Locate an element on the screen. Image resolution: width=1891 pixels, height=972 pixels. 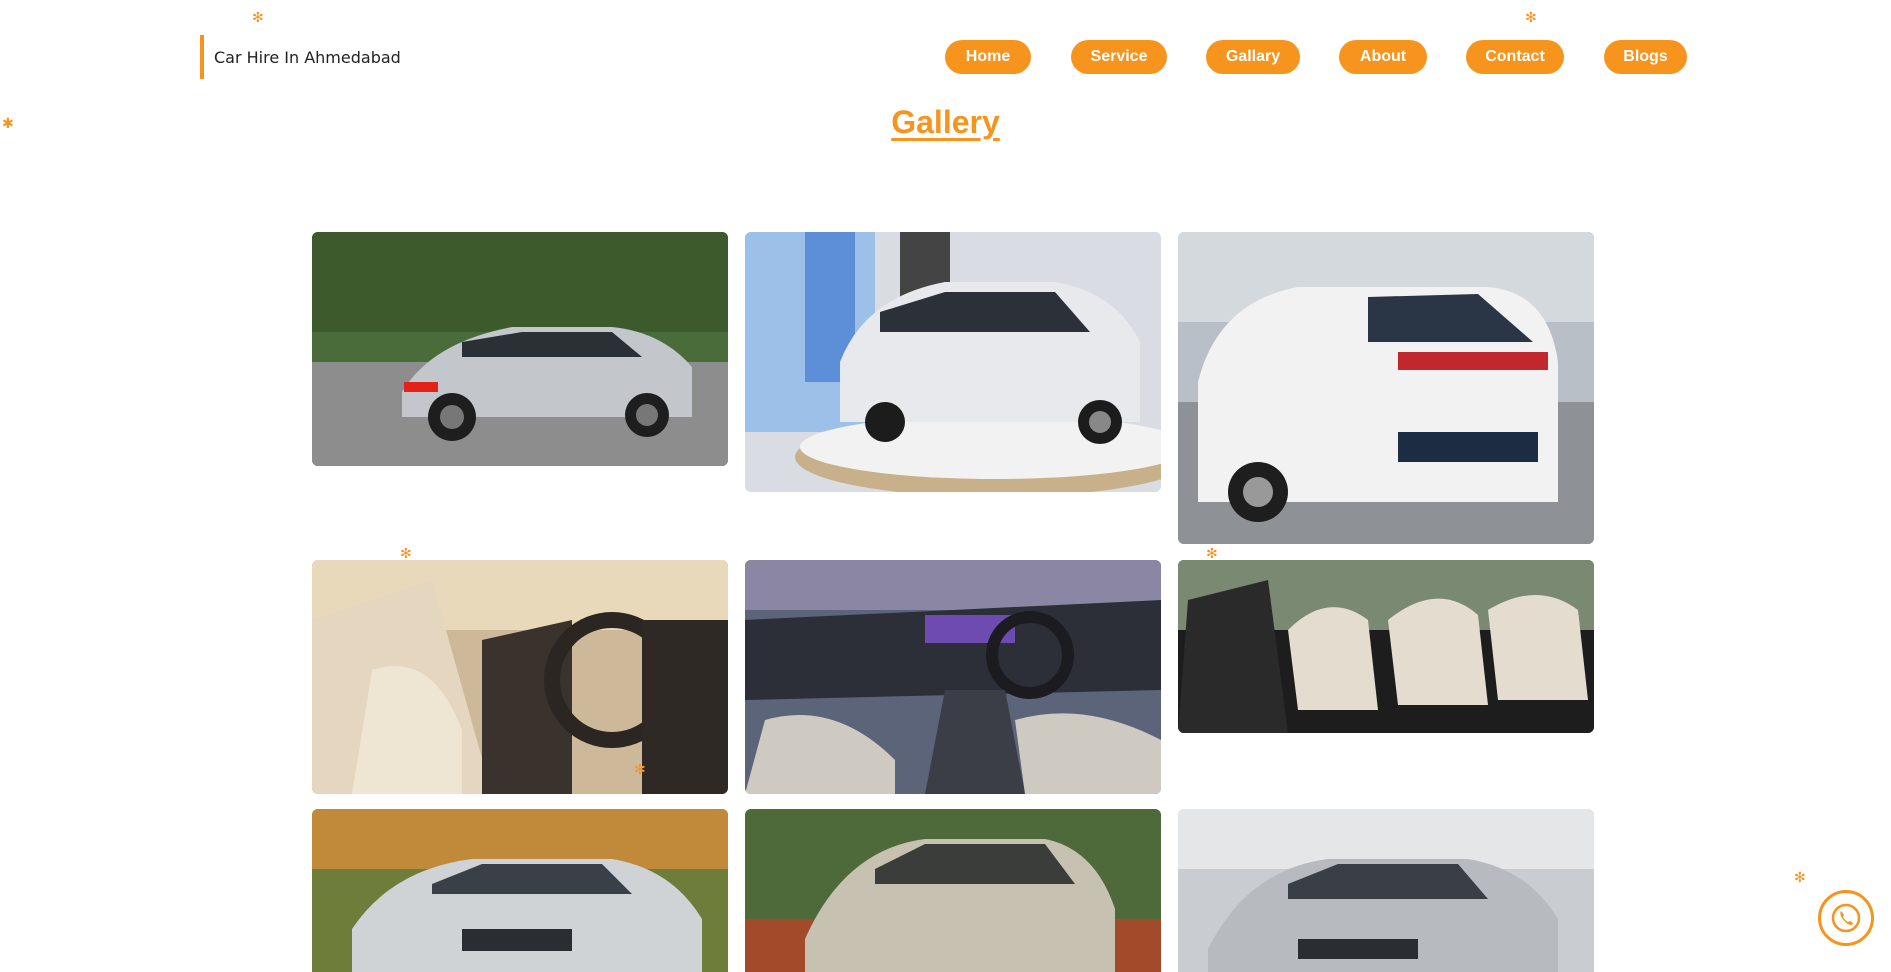
nav-blogs-label: Blogs is located at coordinates (1645, 56).